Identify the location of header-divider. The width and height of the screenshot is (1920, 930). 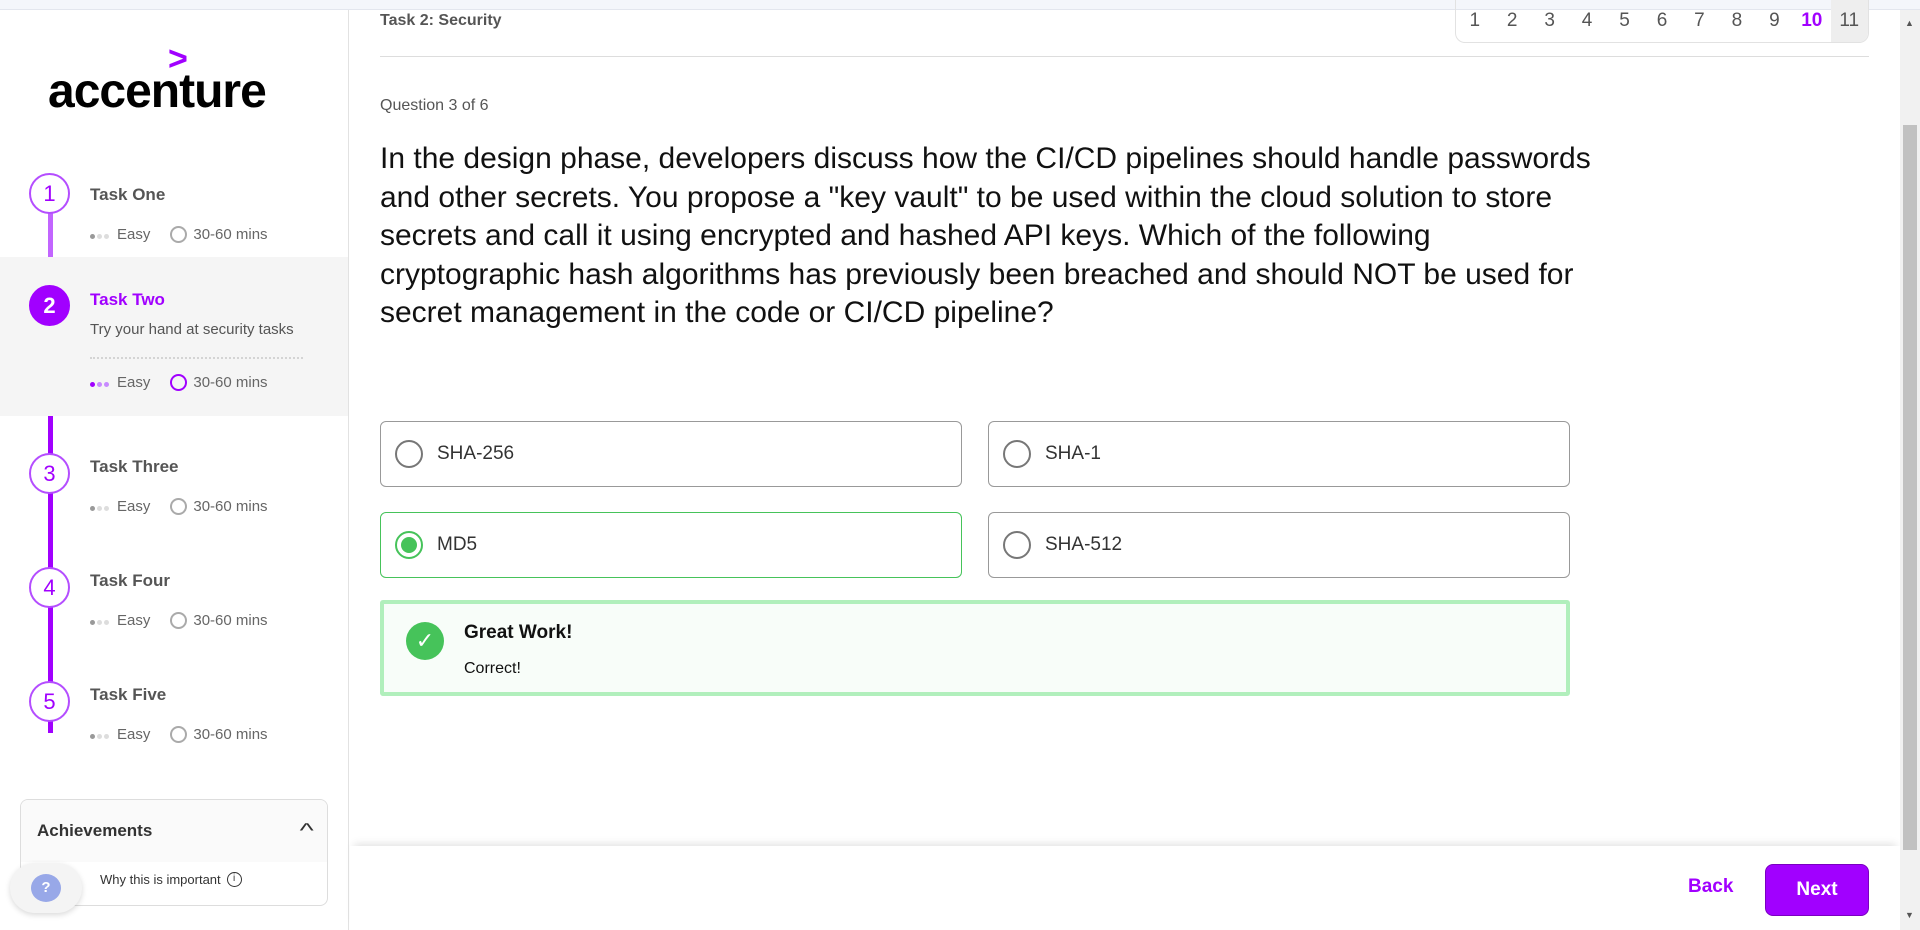
(1124, 56).